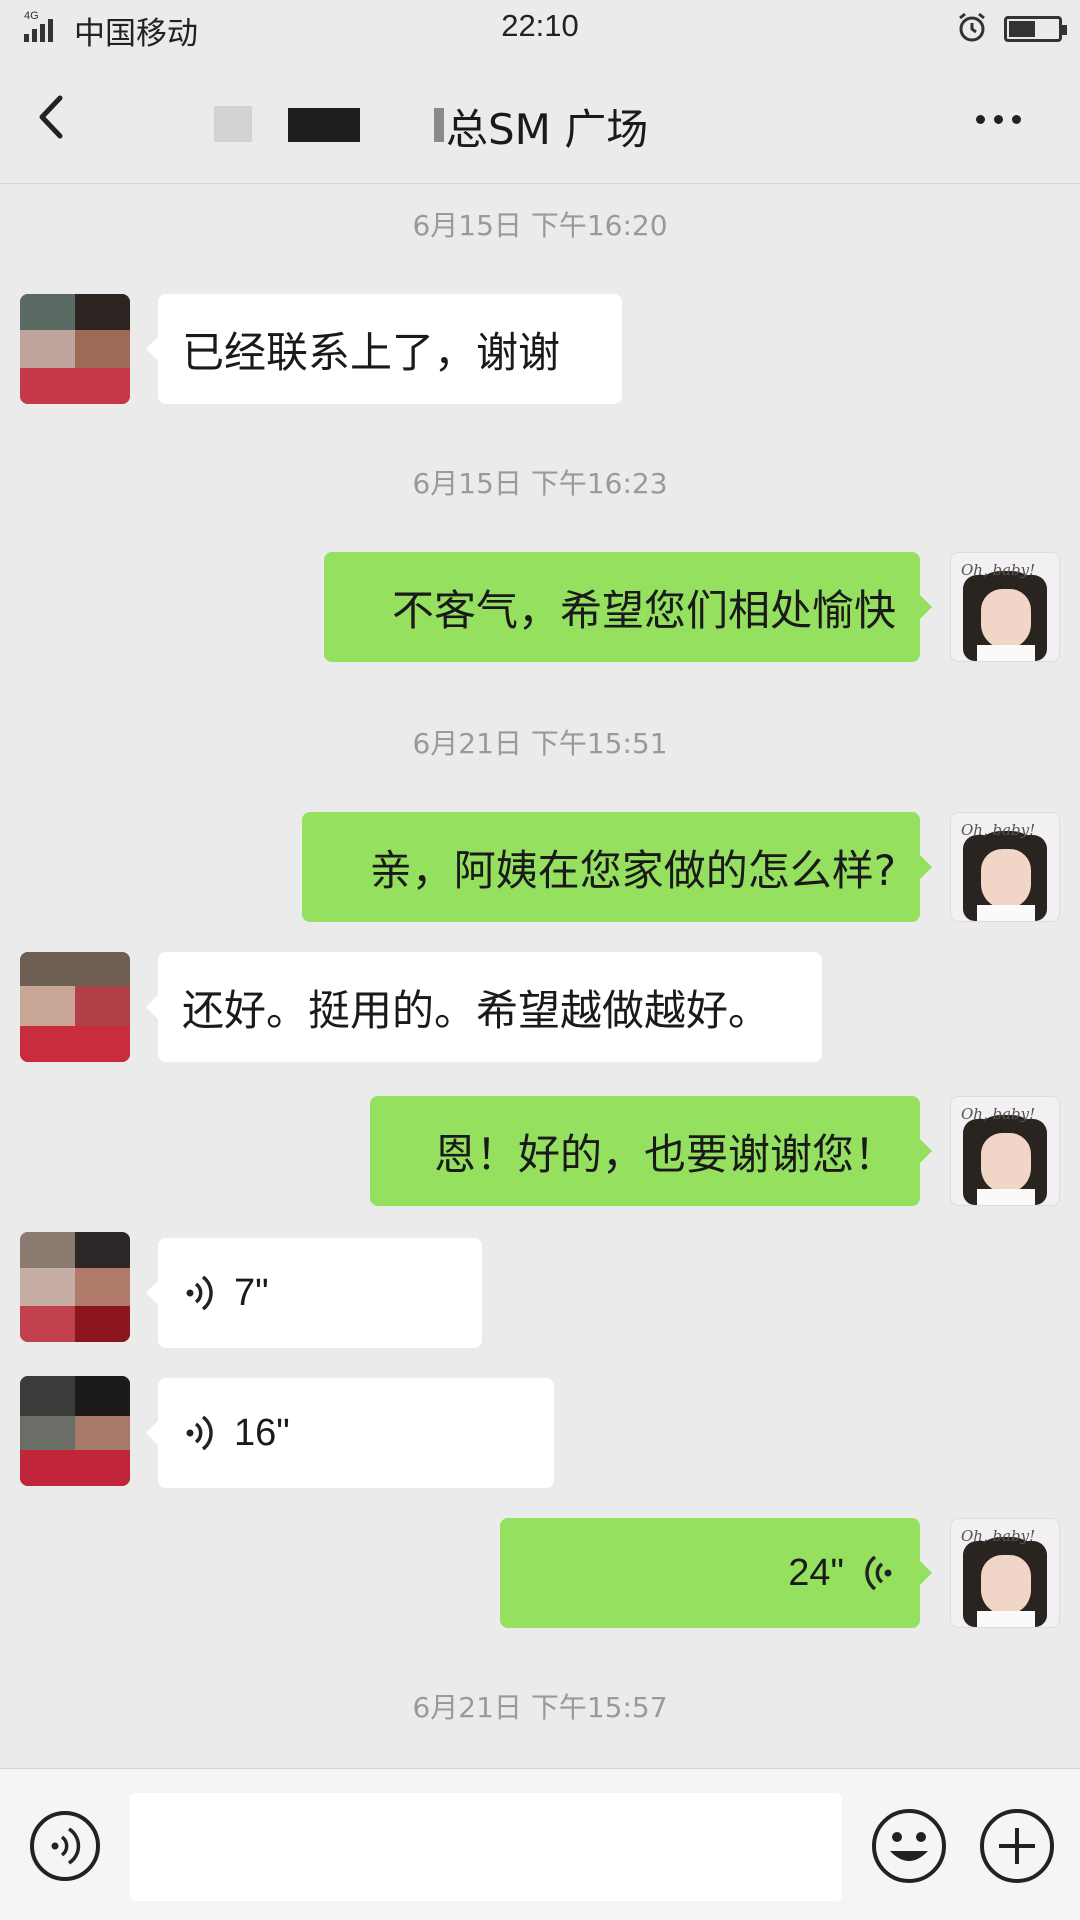 This screenshot has height=1920, width=1080. Describe the element at coordinates (540, 743) in the screenshot. I see `timestamp: 6月21日 下午15:51` at that location.